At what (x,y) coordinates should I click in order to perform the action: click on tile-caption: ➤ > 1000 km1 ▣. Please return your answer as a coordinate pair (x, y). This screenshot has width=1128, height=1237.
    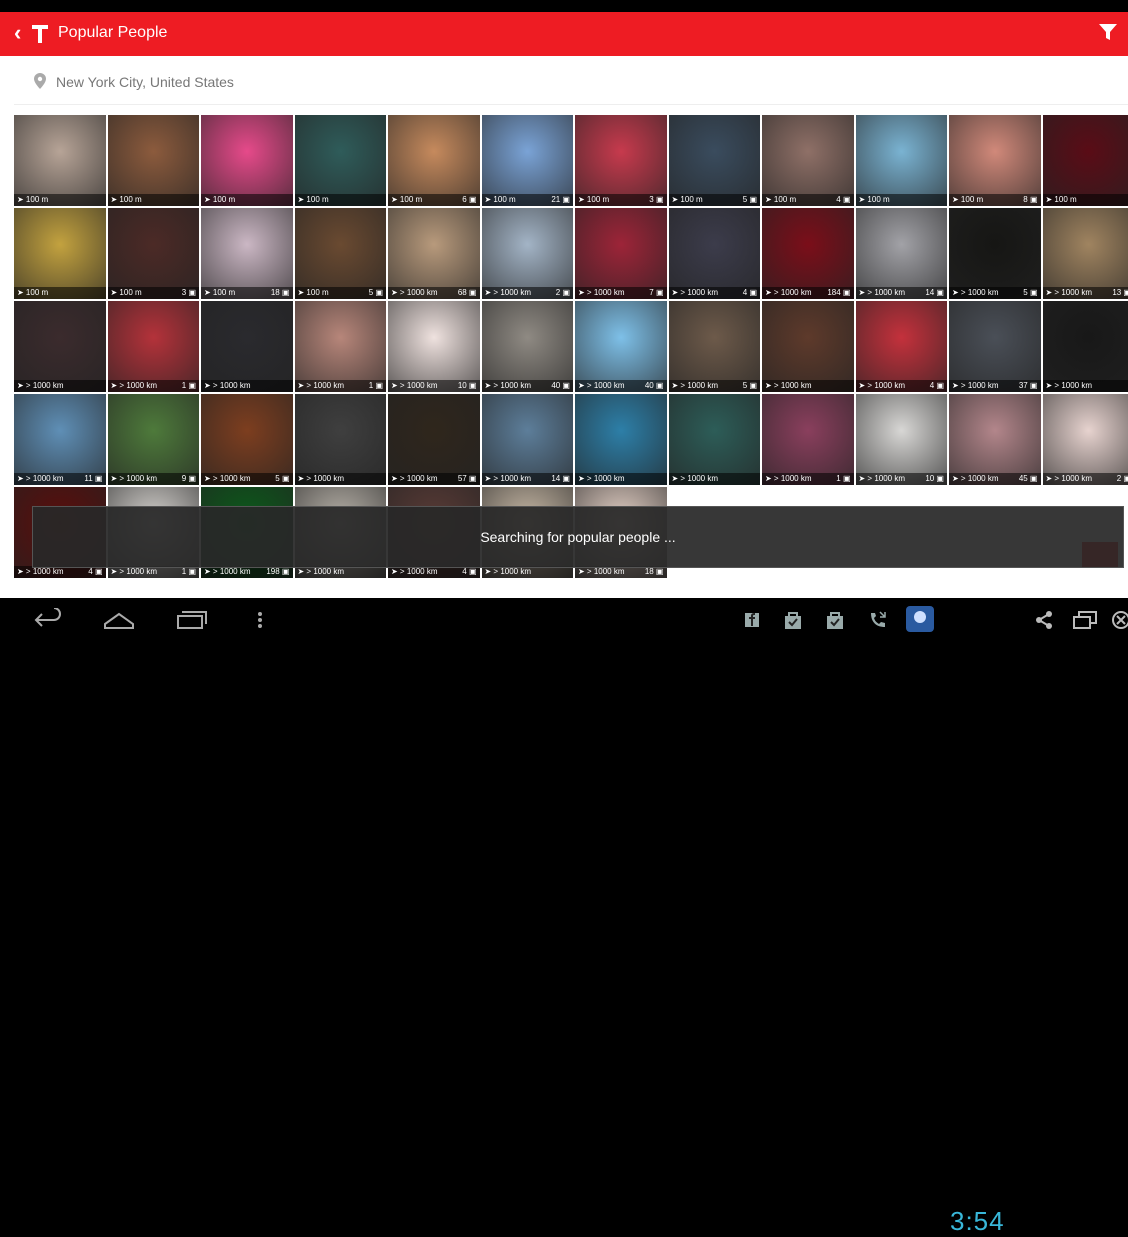
    Looking at the image, I should click on (808, 479).